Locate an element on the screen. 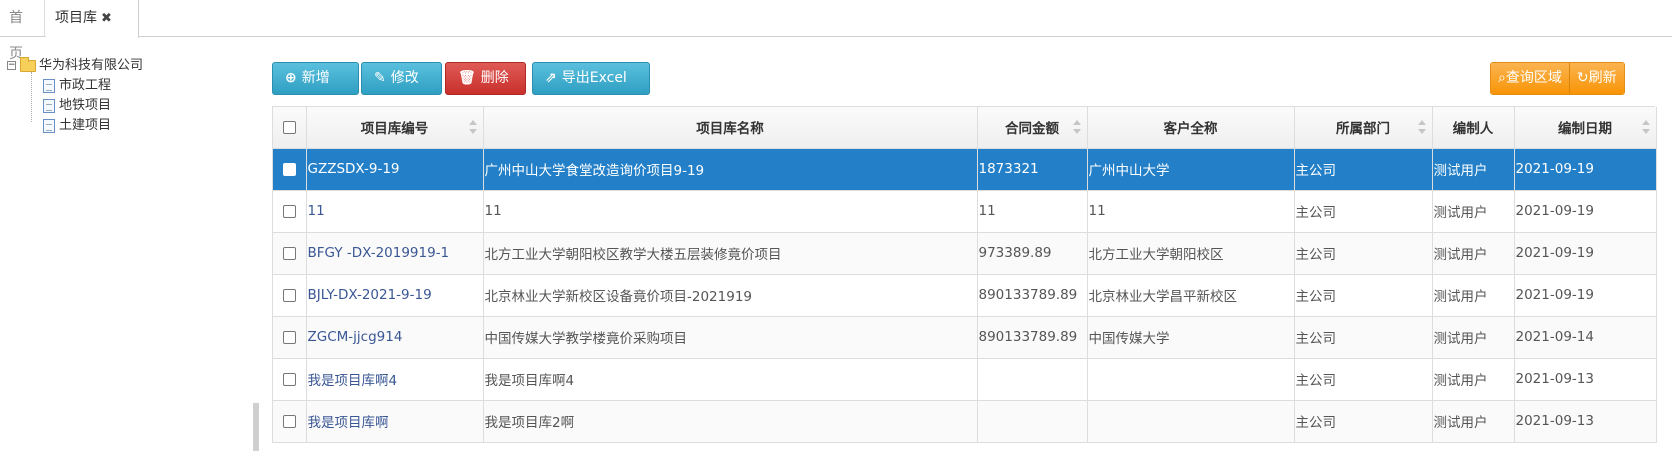 This screenshot has height=451, width=1672. tree-node-root-label: 华为科技有限公司 is located at coordinates (91, 65).